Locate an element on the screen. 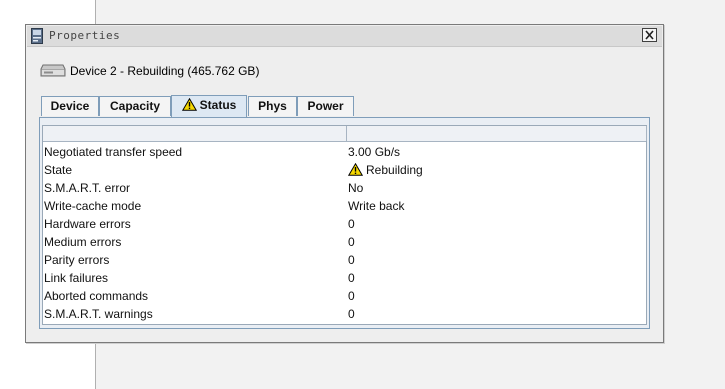 The height and width of the screenshot is (389, 725). table-row: Parity errors 0 is located at coordinates (344, 260).